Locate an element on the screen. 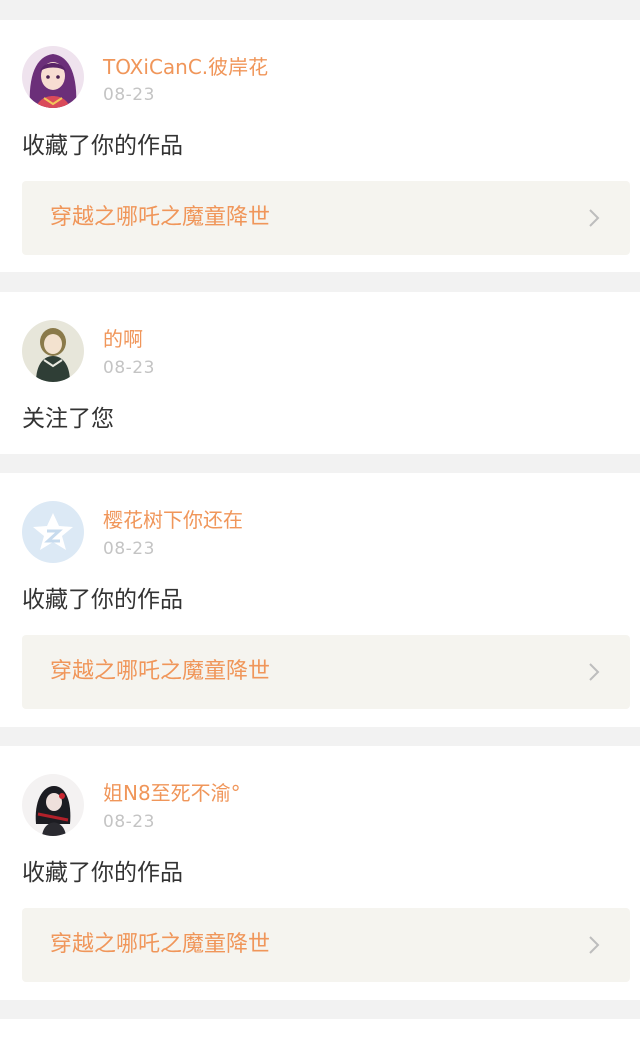 Image resolution: width=640 pixels, height=1037 pixels. dark-anime-character-icon is located at coordinates (53, 805).